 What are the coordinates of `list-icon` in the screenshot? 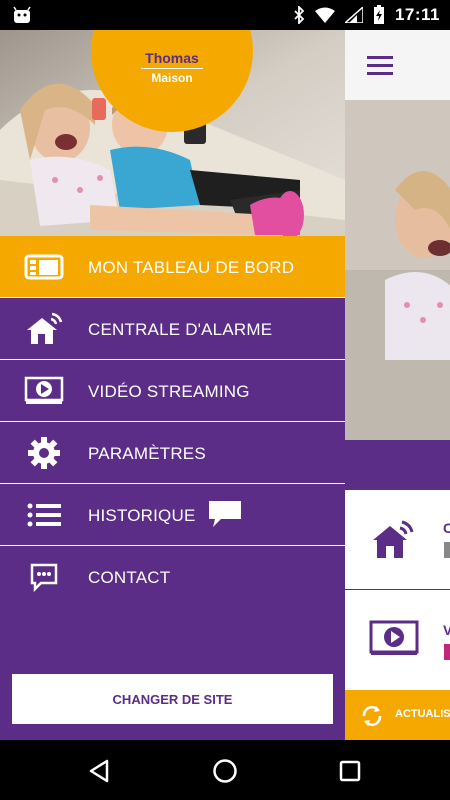 It's located at (44, 515).